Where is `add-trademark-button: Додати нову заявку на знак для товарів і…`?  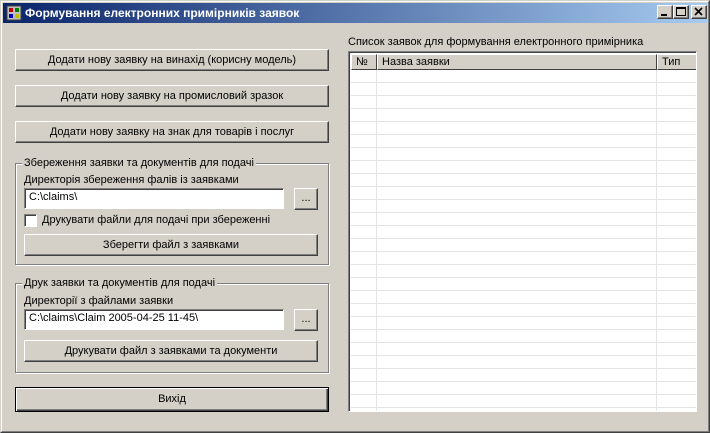
add-trademark-button: Додати нову заявку на знак для товарів і… is located at coordinates (172, 132).